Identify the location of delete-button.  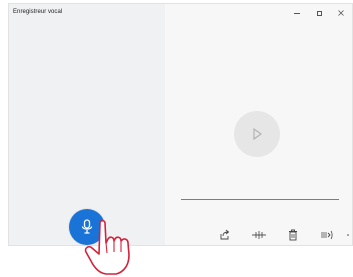
(293, 235).